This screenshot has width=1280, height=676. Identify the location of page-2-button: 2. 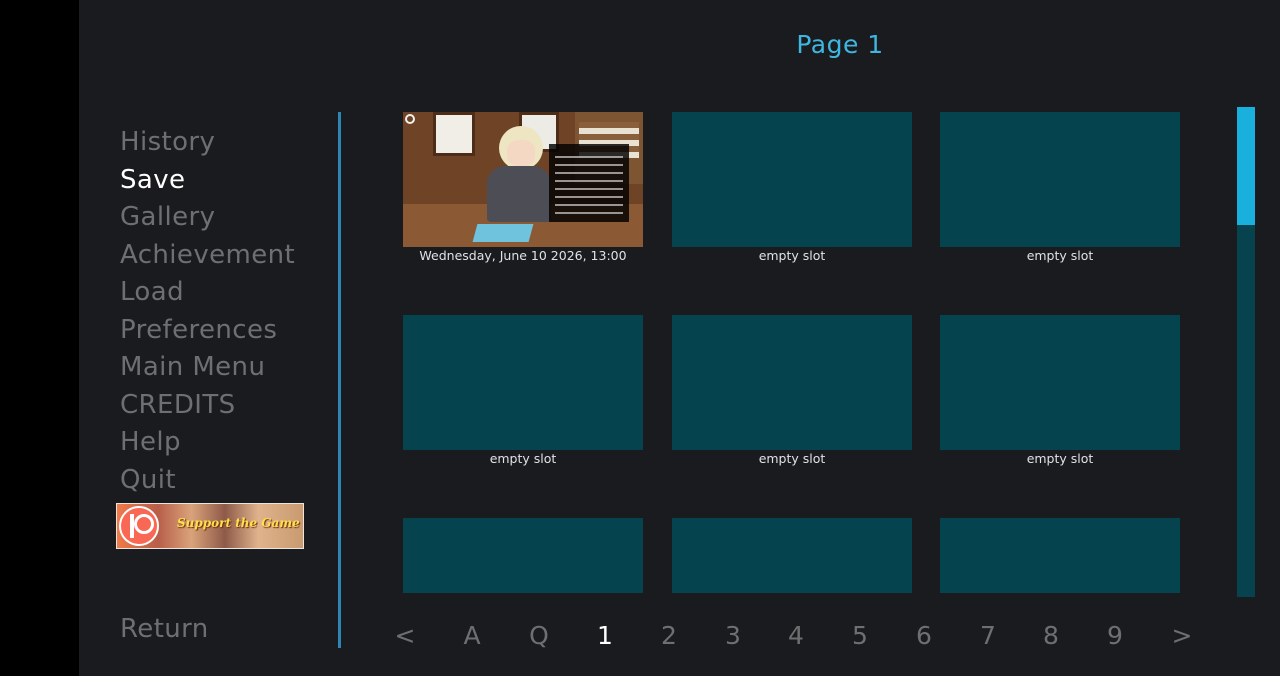
(669, 635).